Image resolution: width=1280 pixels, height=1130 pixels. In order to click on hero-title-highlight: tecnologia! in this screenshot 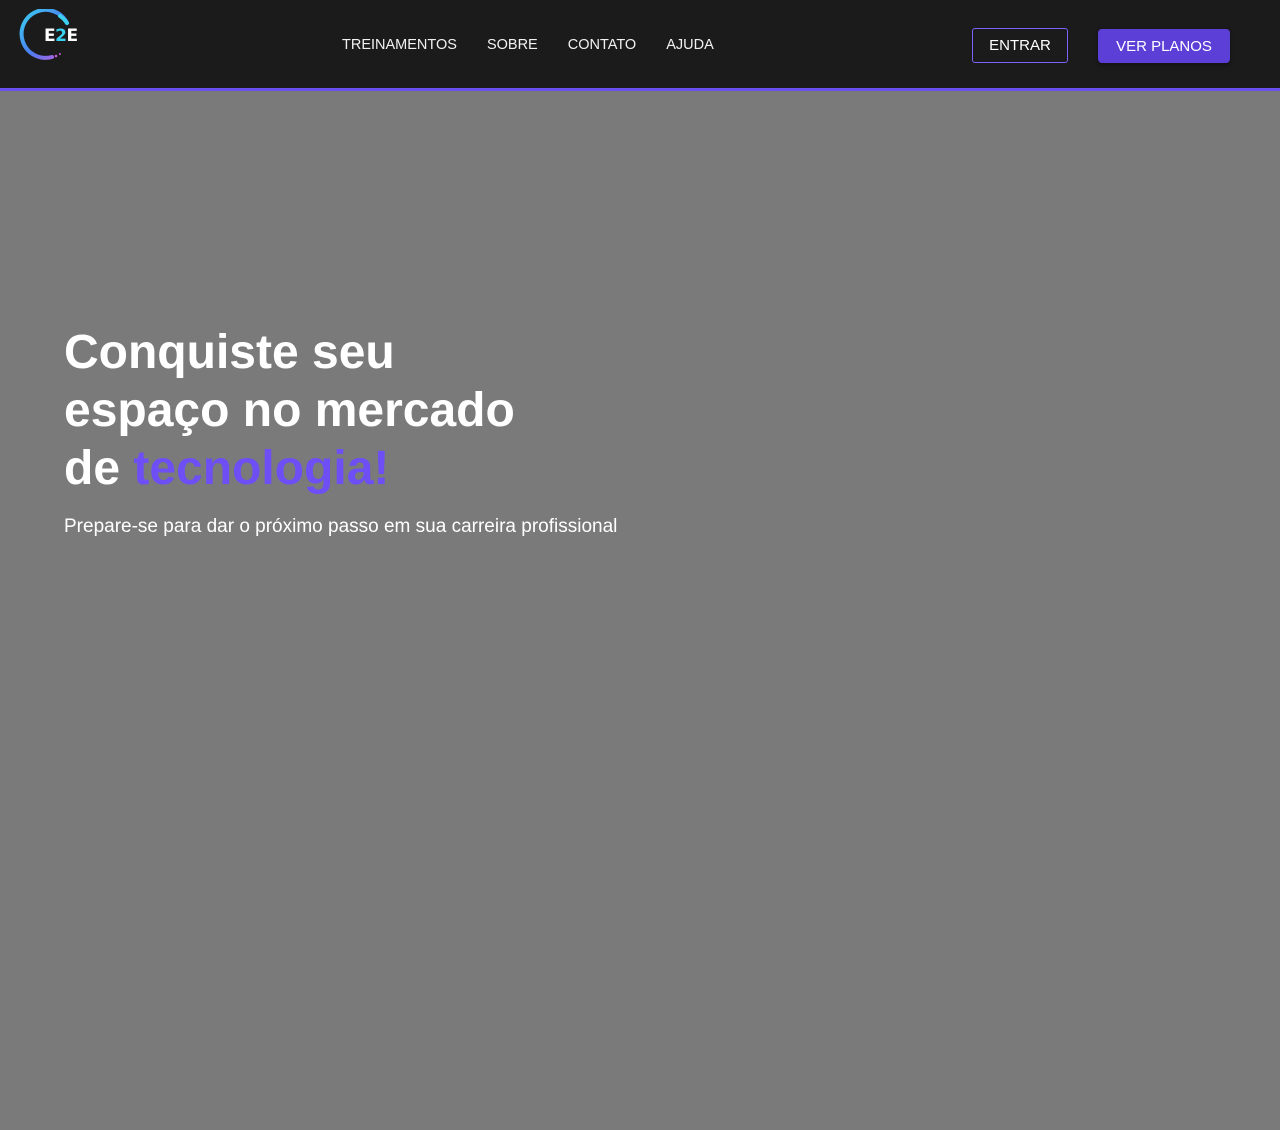, I will do `click(261, 468)`.